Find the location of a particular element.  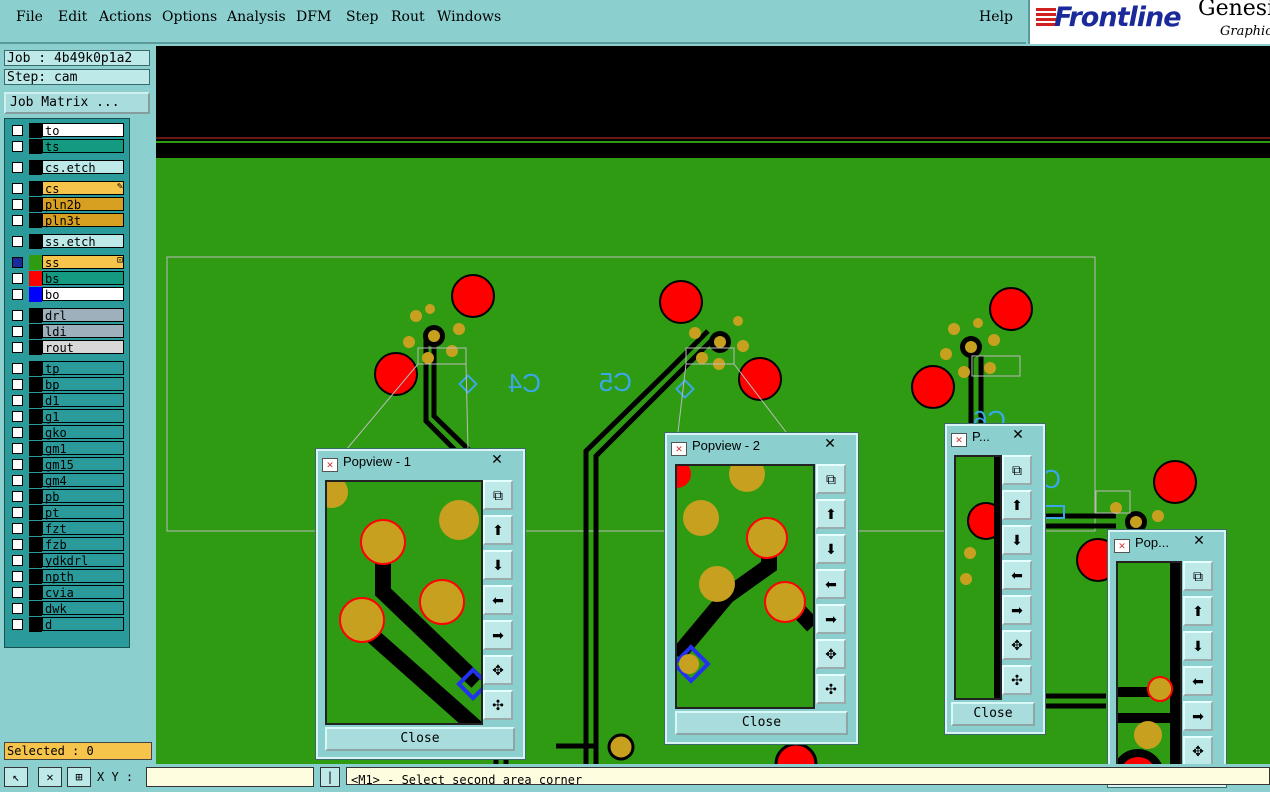

popview-4-zoom-view is located at coordinates (1149, 673).